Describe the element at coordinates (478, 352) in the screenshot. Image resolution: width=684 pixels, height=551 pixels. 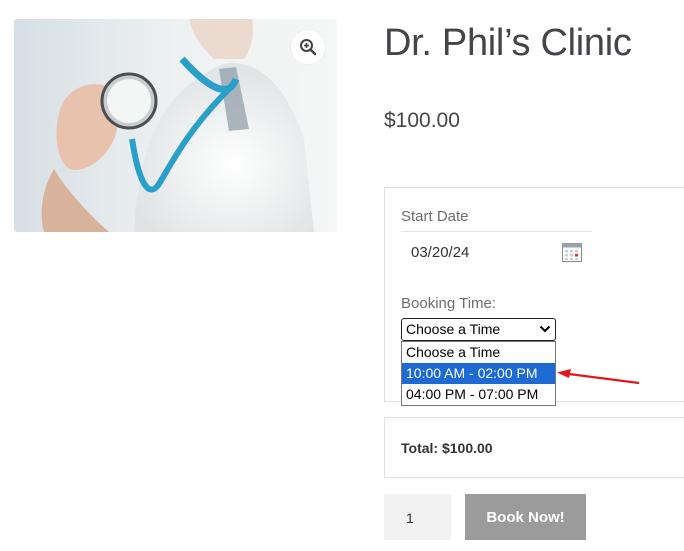
I see `time-option: Choose a Time` at that location.